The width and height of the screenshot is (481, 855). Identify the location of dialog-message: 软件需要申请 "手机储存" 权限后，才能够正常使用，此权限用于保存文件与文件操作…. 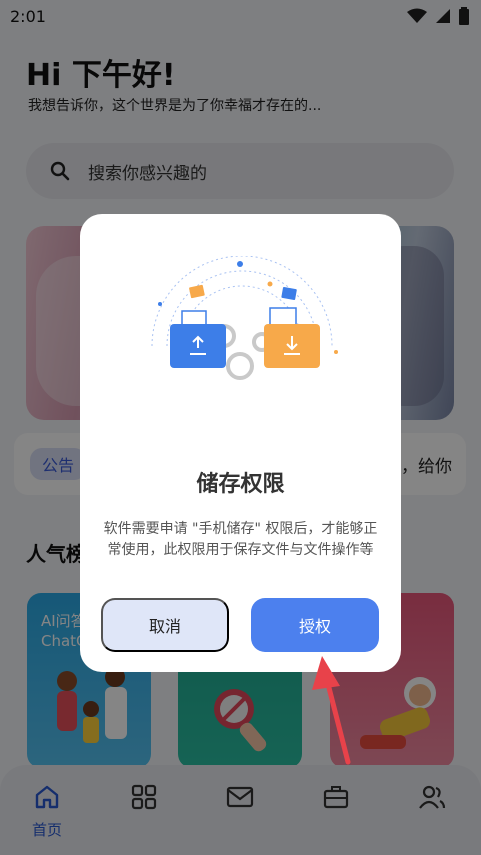
(240, 539).